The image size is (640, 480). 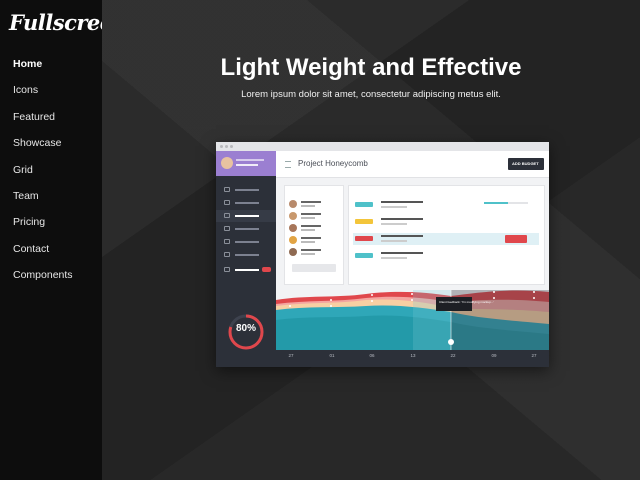 I want to click on axis-label: 01, so click(x=332, y=355).